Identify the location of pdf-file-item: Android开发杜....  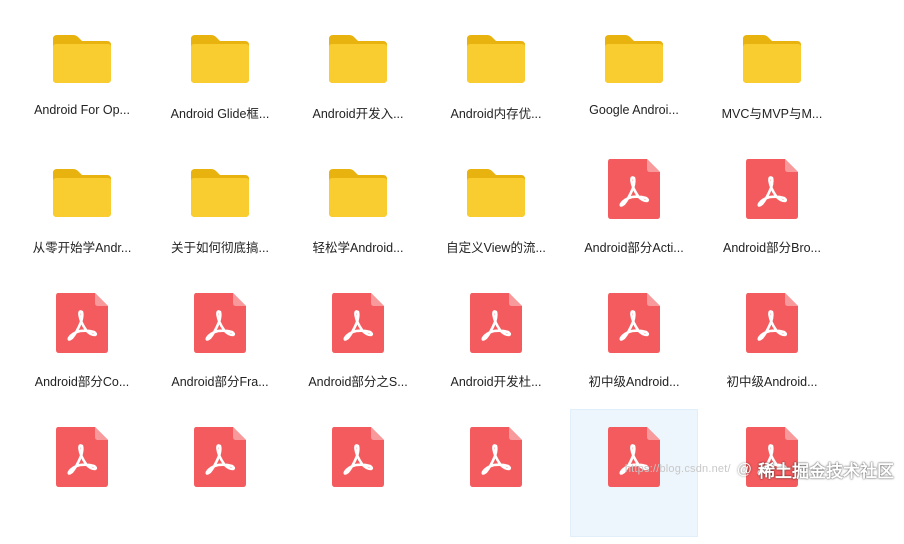
(496, 339).